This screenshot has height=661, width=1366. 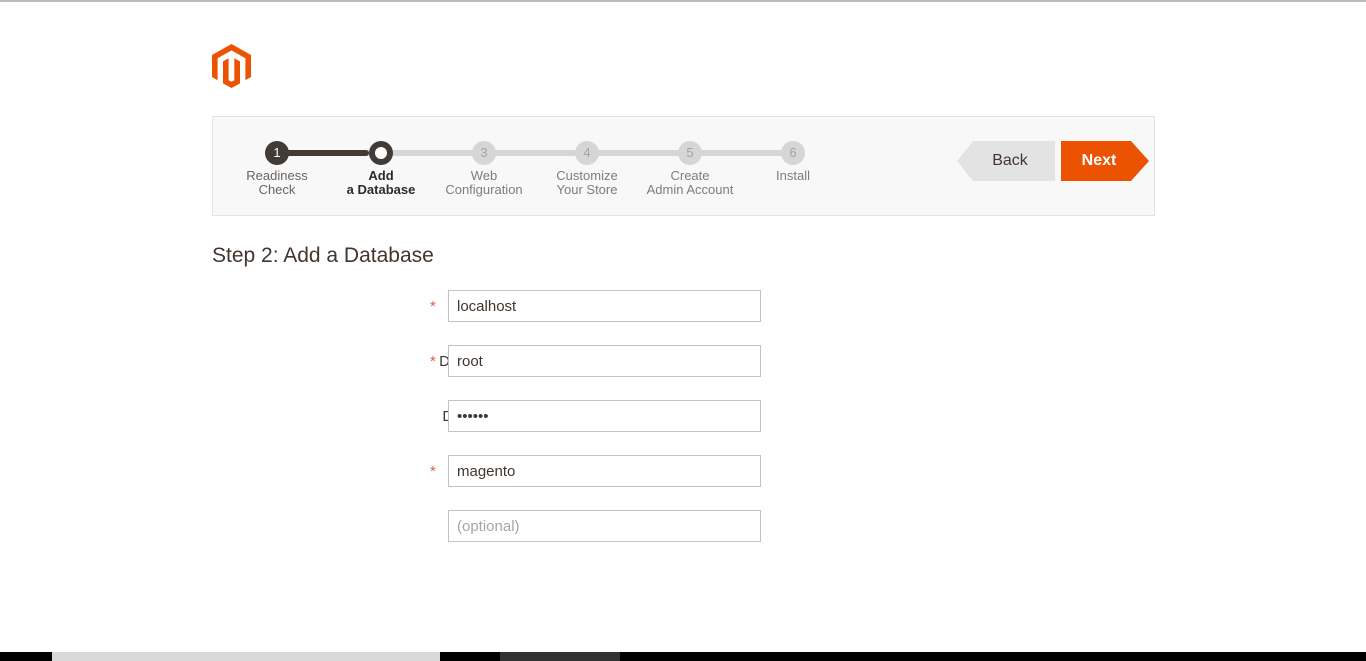 What do you see at coordinates (277, 153) in the screenshot?
I see `step-circle-1: 1` at bounding box center [277, 153].